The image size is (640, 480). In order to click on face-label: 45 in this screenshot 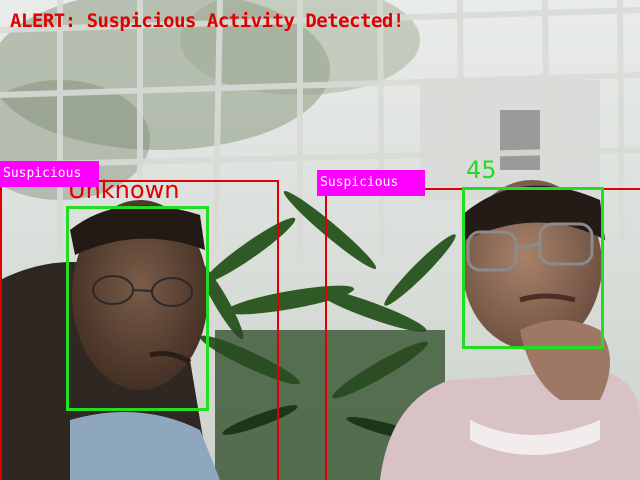, I will do `click(481, 170)`.